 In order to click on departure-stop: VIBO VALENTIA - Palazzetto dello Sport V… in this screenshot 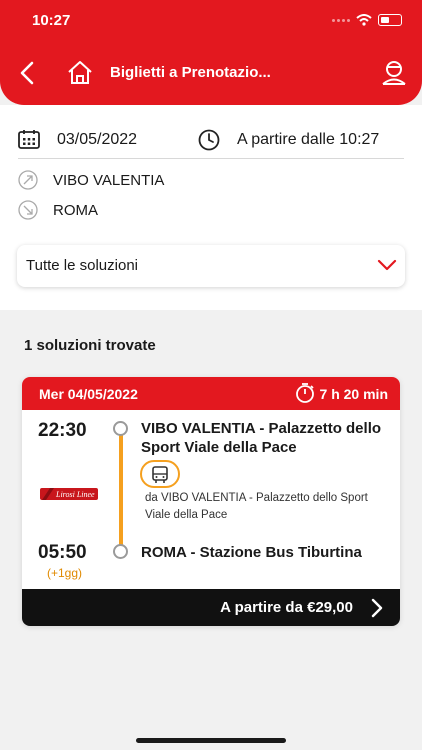, I will do `click(261, 438)`.